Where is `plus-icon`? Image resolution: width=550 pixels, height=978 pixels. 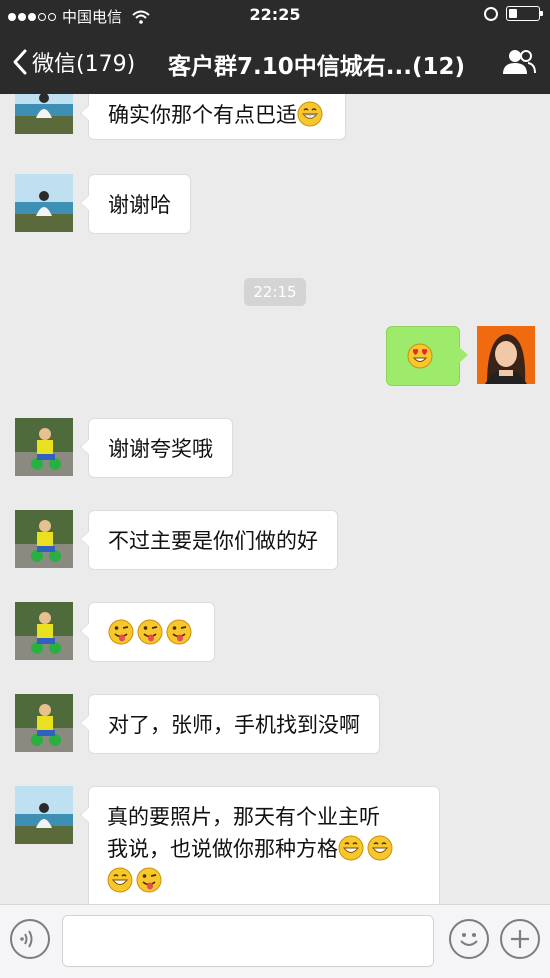 plus-icon is located at coordinates (520, 939).